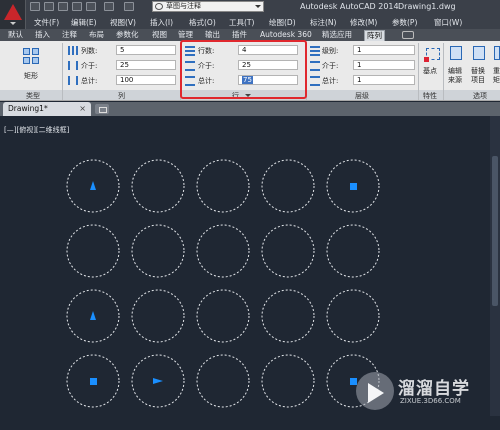 This screenshot has width=500, height=430. I want to click on tab-parametric: 参数化, so click(127, 35).